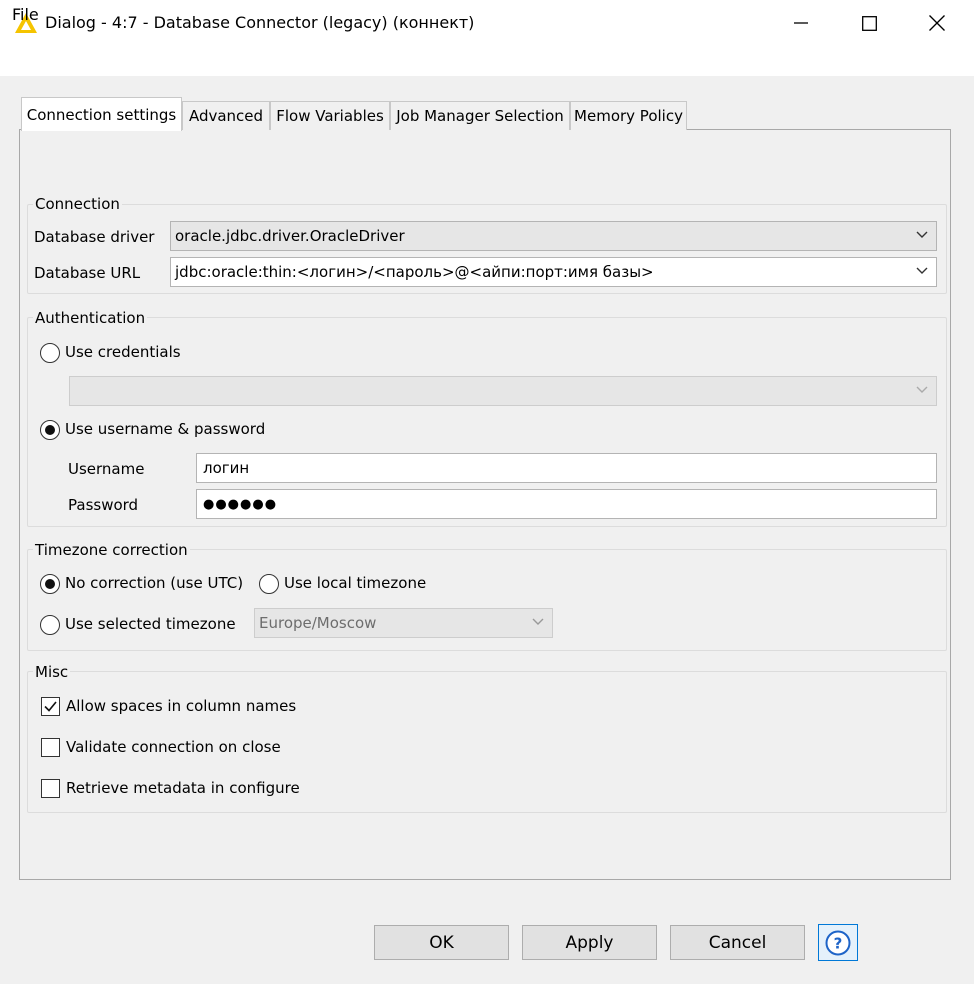 This screenshot has height=984, width=974. I want to click on use-username-password-label: Use username & password, so click(165, 429).